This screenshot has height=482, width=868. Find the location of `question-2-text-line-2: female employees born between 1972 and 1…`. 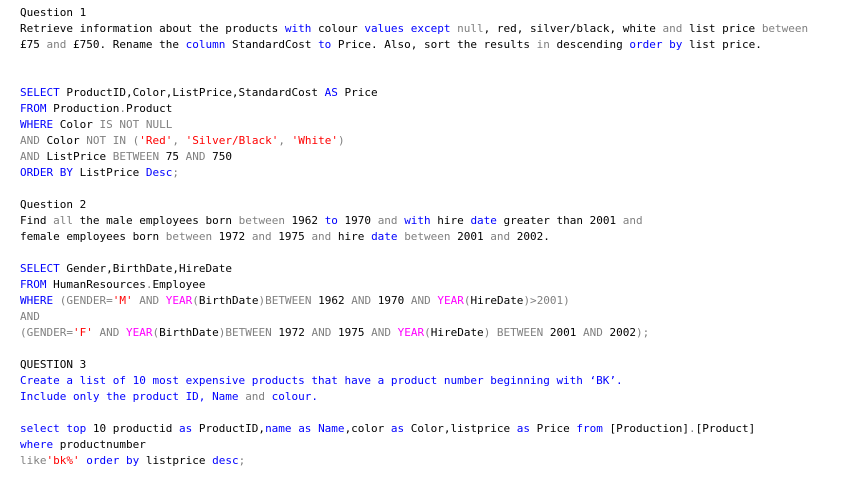

question-2-text-line-2: female employees born between 1972 and 1… is located at coordinates (285, 236).